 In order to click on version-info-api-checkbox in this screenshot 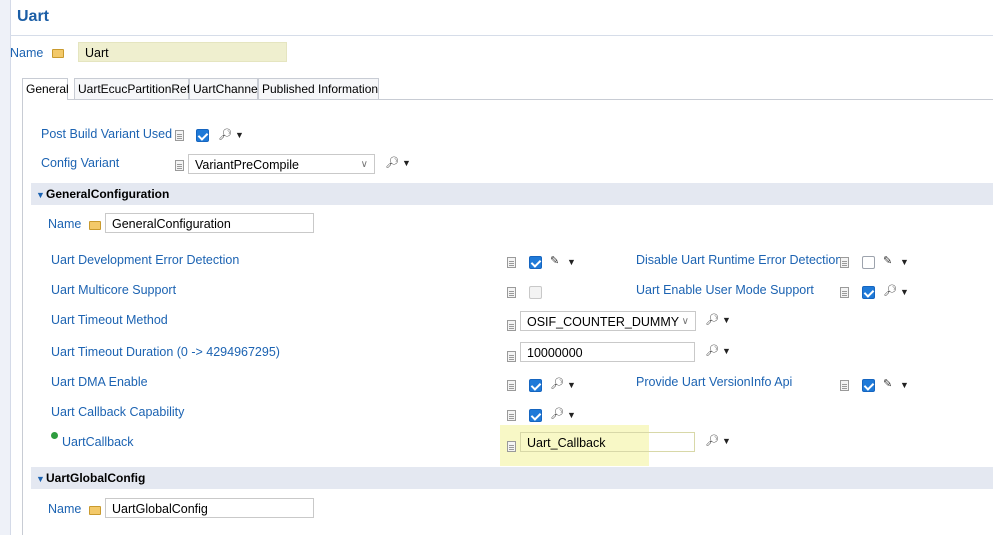, I will do `click(868, 385)`.